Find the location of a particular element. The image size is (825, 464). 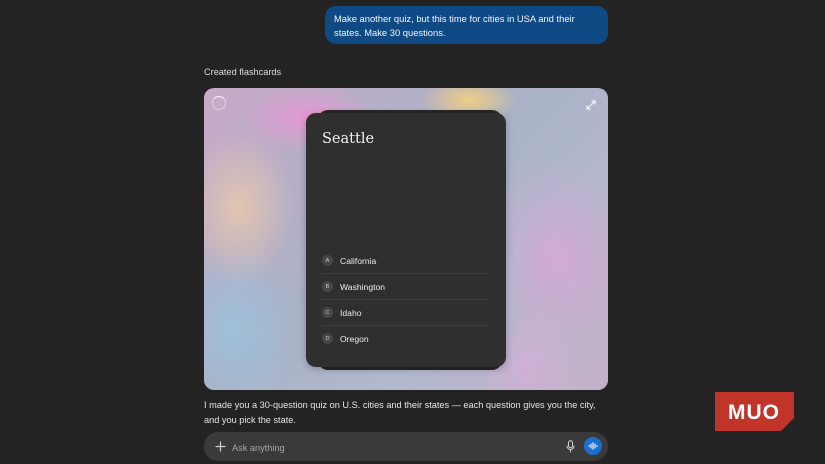

spinner-icon is located at coordinates (219, 103).